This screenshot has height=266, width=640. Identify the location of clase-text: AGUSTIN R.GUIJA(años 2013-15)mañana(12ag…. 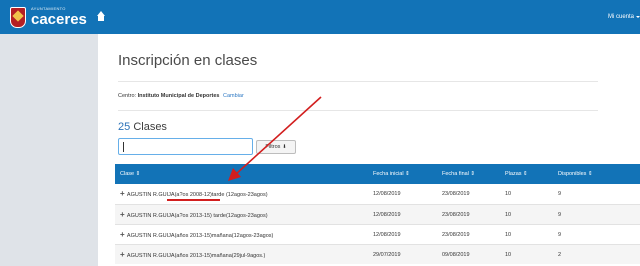
(200, 236).